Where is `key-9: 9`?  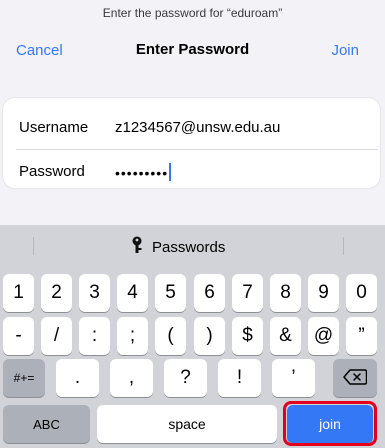
key-9: 9 is located at coordinates (323, 293).